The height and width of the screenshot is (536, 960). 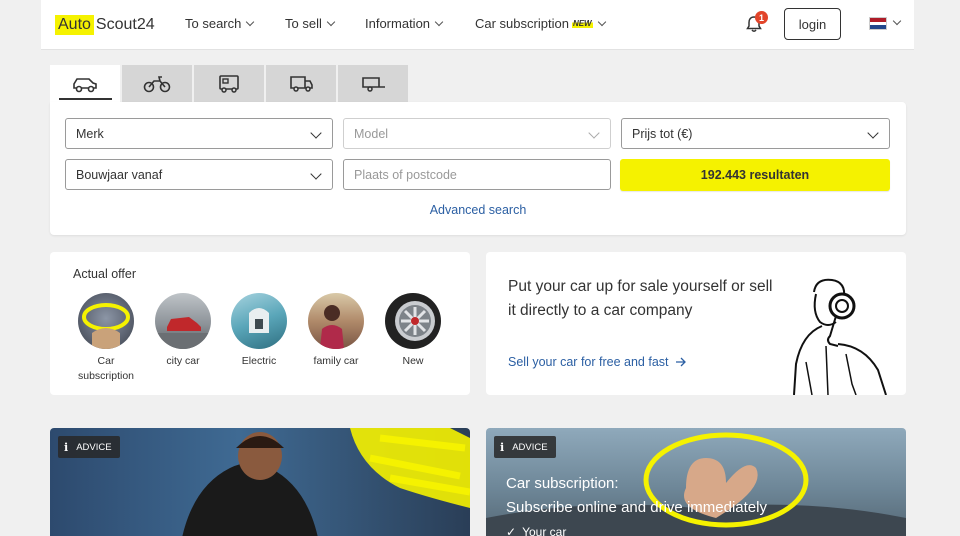 I want to click on family-car-thumbnail, so click(x=336, y=321).